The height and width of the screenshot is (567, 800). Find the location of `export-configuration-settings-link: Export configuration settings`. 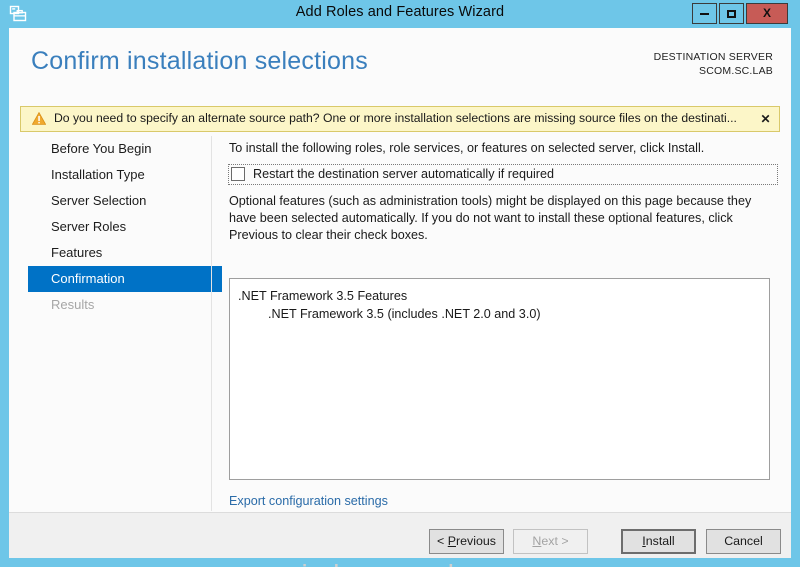

export-configuration-settings-link: Export configuration settings is located at coordinates (319, 501).